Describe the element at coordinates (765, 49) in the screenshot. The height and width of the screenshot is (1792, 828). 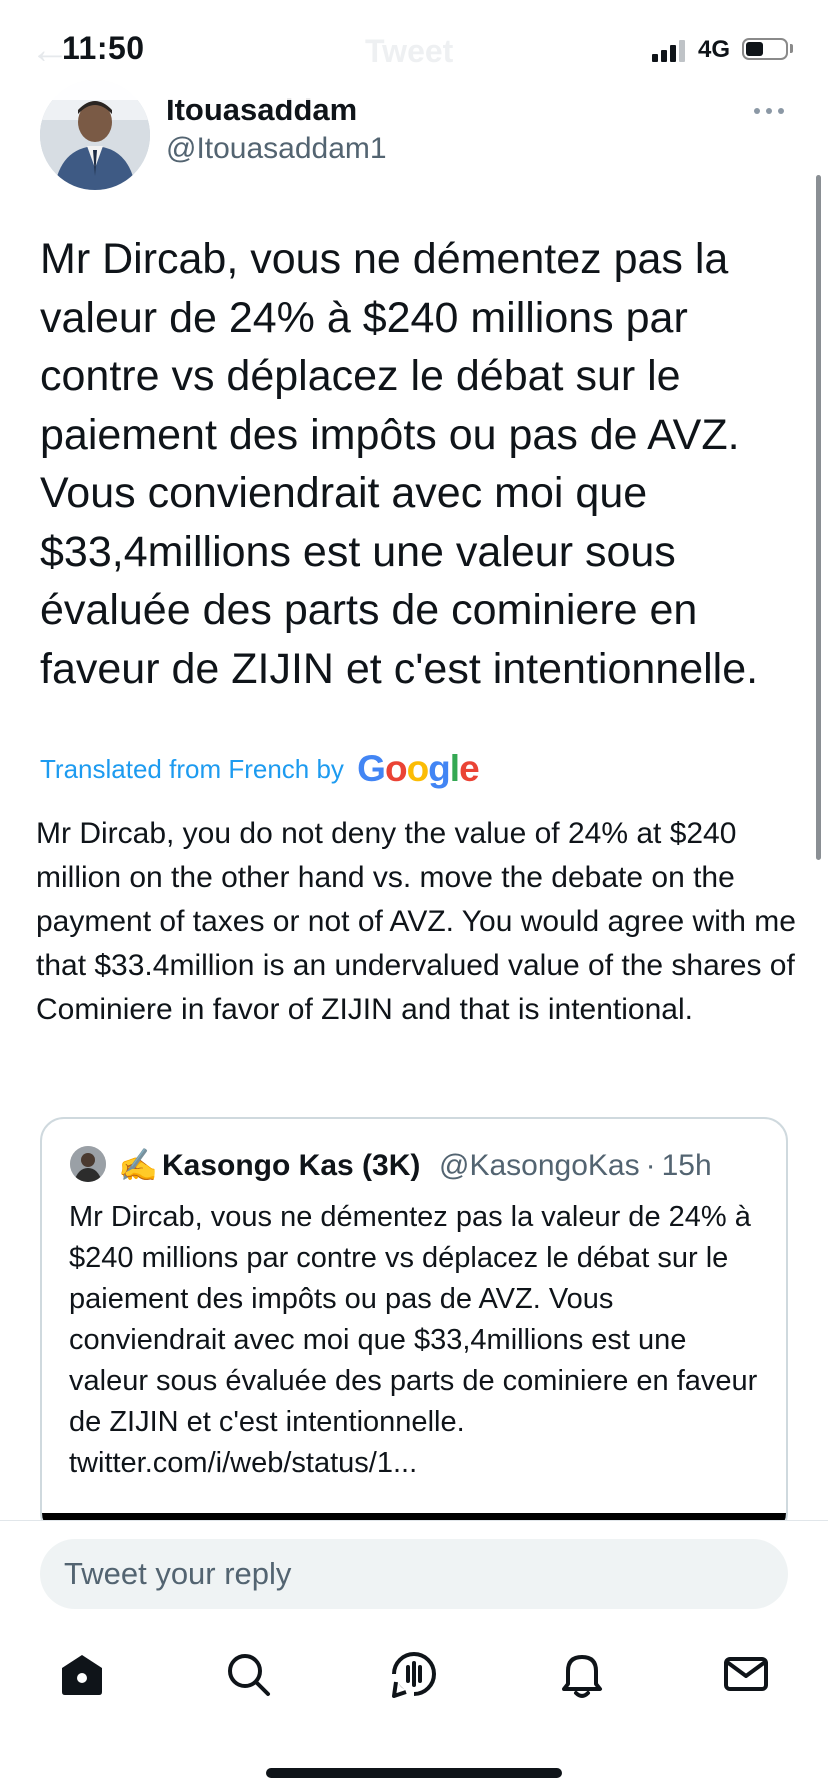
I see `battery-icon` at that location.